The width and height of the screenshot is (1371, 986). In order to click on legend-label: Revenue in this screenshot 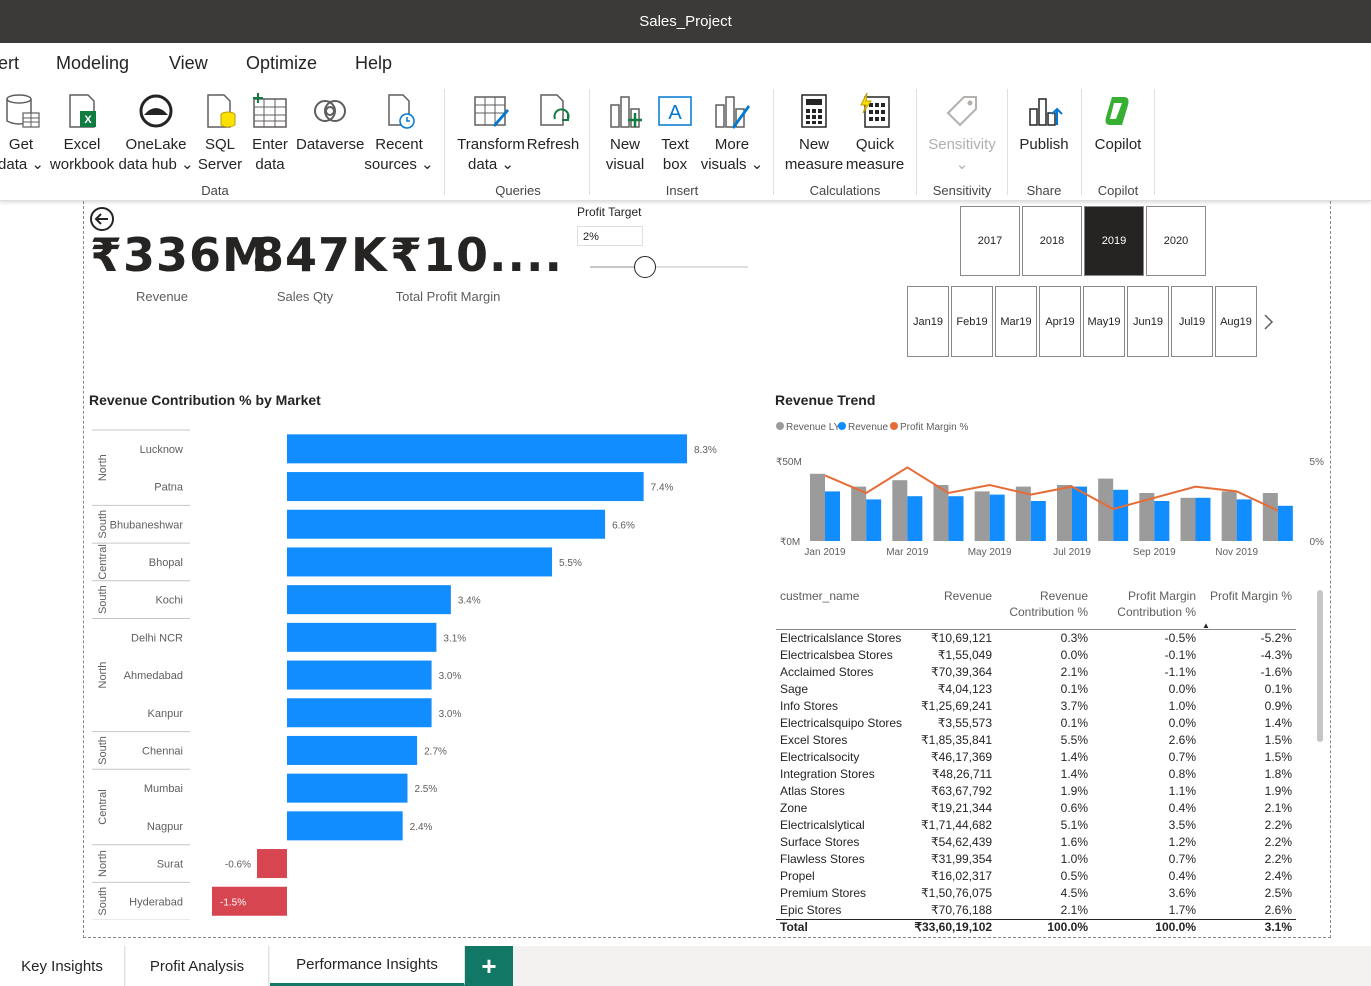, I will do `click(868, 427)`.